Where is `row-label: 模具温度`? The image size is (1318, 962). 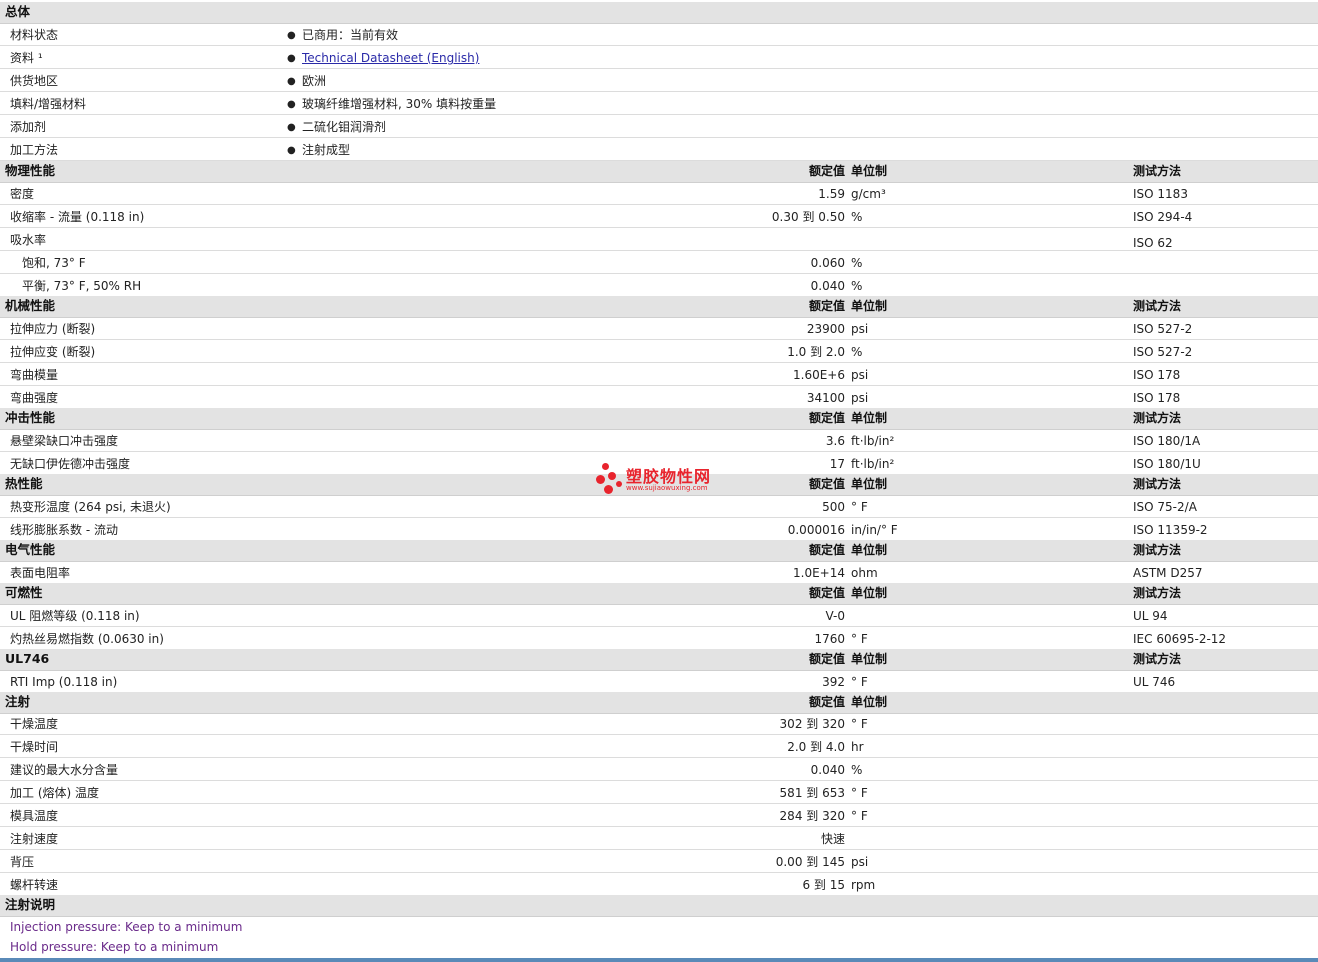 row-label: 模具温度 is located at coordinates (34, 816).